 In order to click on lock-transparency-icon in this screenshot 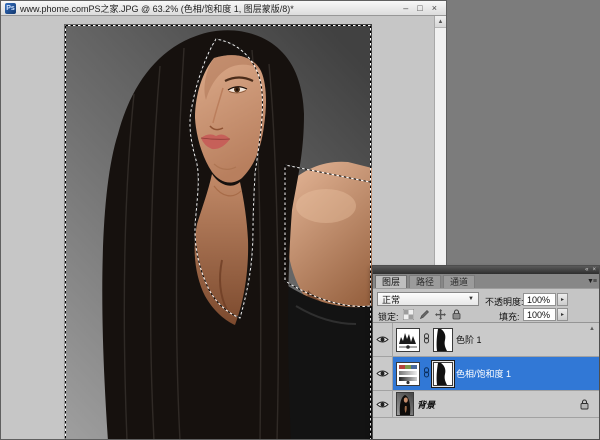, I will do `click(408, 314)`.